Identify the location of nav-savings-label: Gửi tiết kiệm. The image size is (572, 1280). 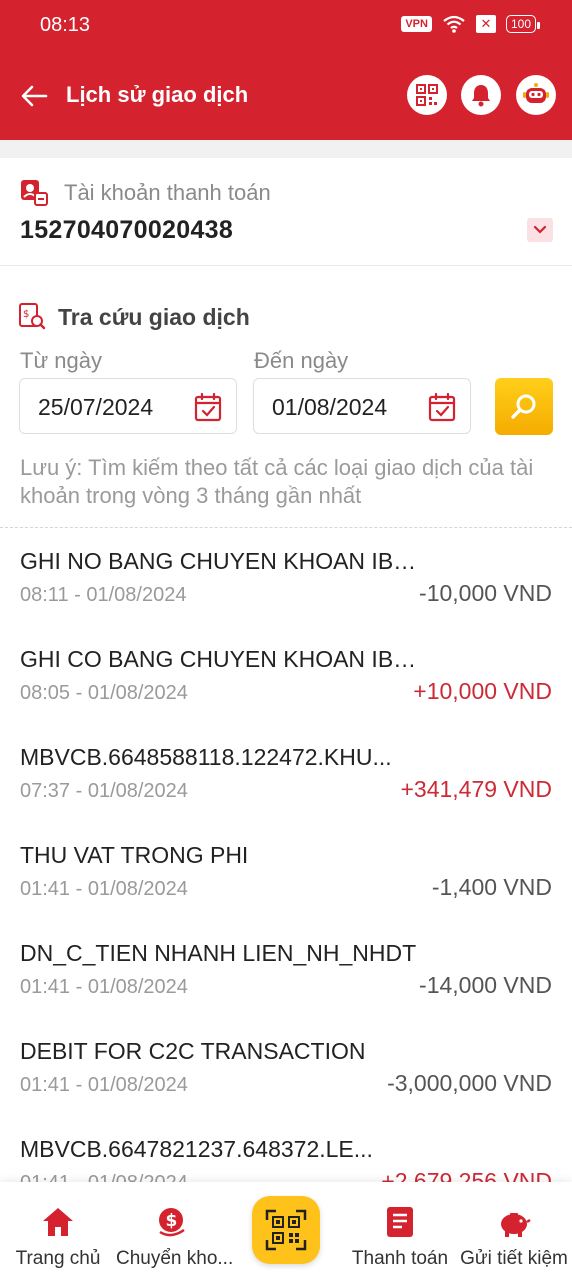
(514, 1258).